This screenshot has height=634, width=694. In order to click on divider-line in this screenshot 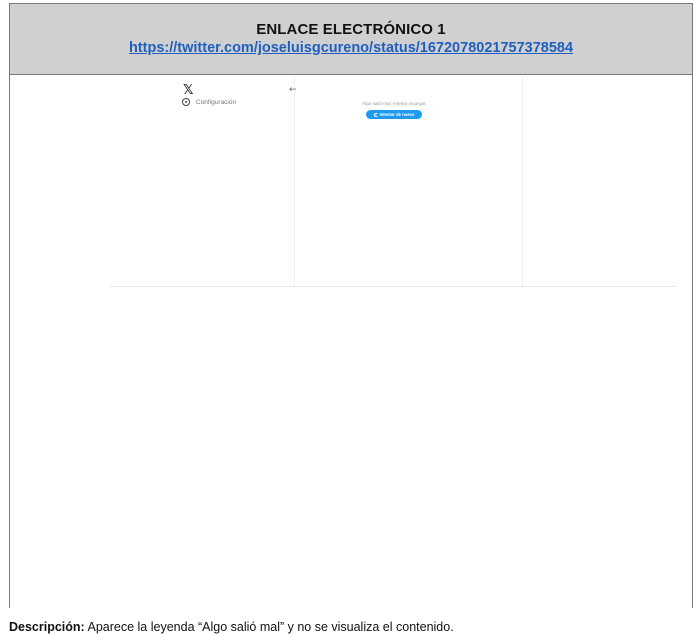, I will do `click(393, 286)`.